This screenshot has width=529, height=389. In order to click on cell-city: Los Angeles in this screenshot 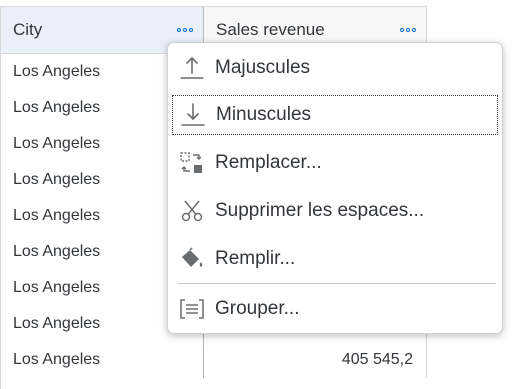, I will do `click(102, 360)`.